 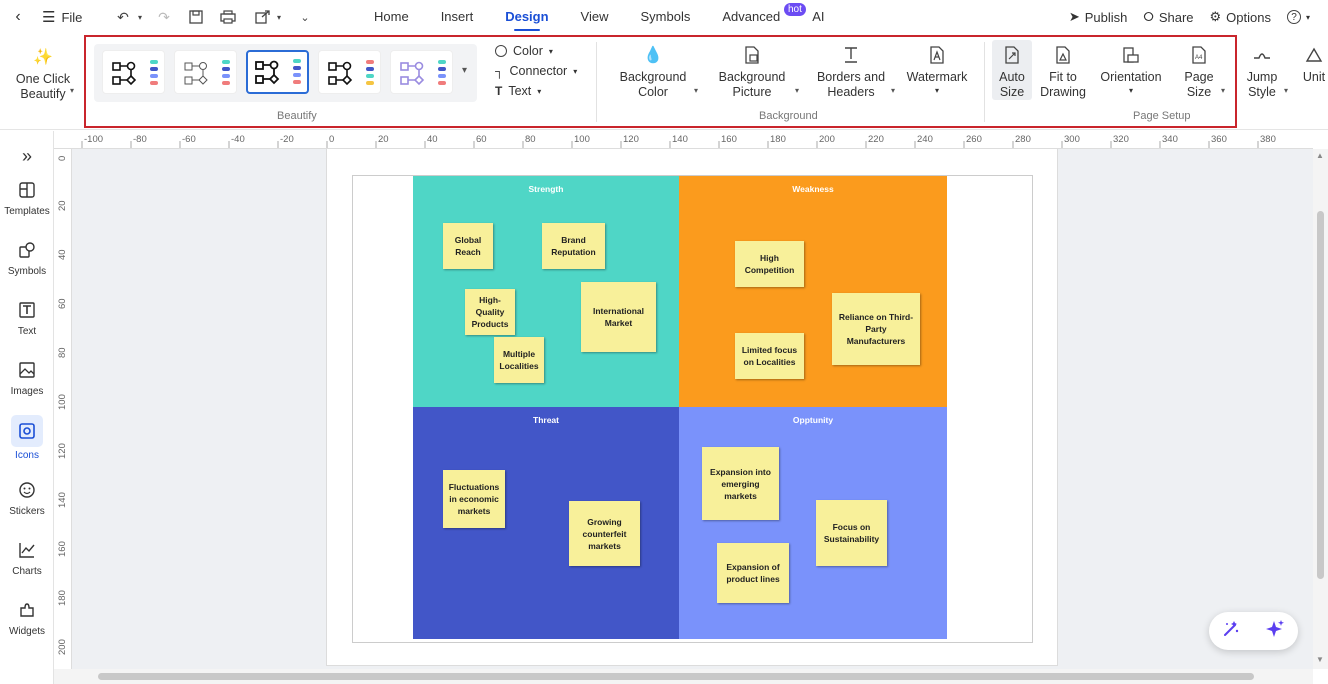 What do you see at coordinates (573, 246) in the screenshot?
I see `sticky-note: Brand Reputation` at bounding box center [573, 246].